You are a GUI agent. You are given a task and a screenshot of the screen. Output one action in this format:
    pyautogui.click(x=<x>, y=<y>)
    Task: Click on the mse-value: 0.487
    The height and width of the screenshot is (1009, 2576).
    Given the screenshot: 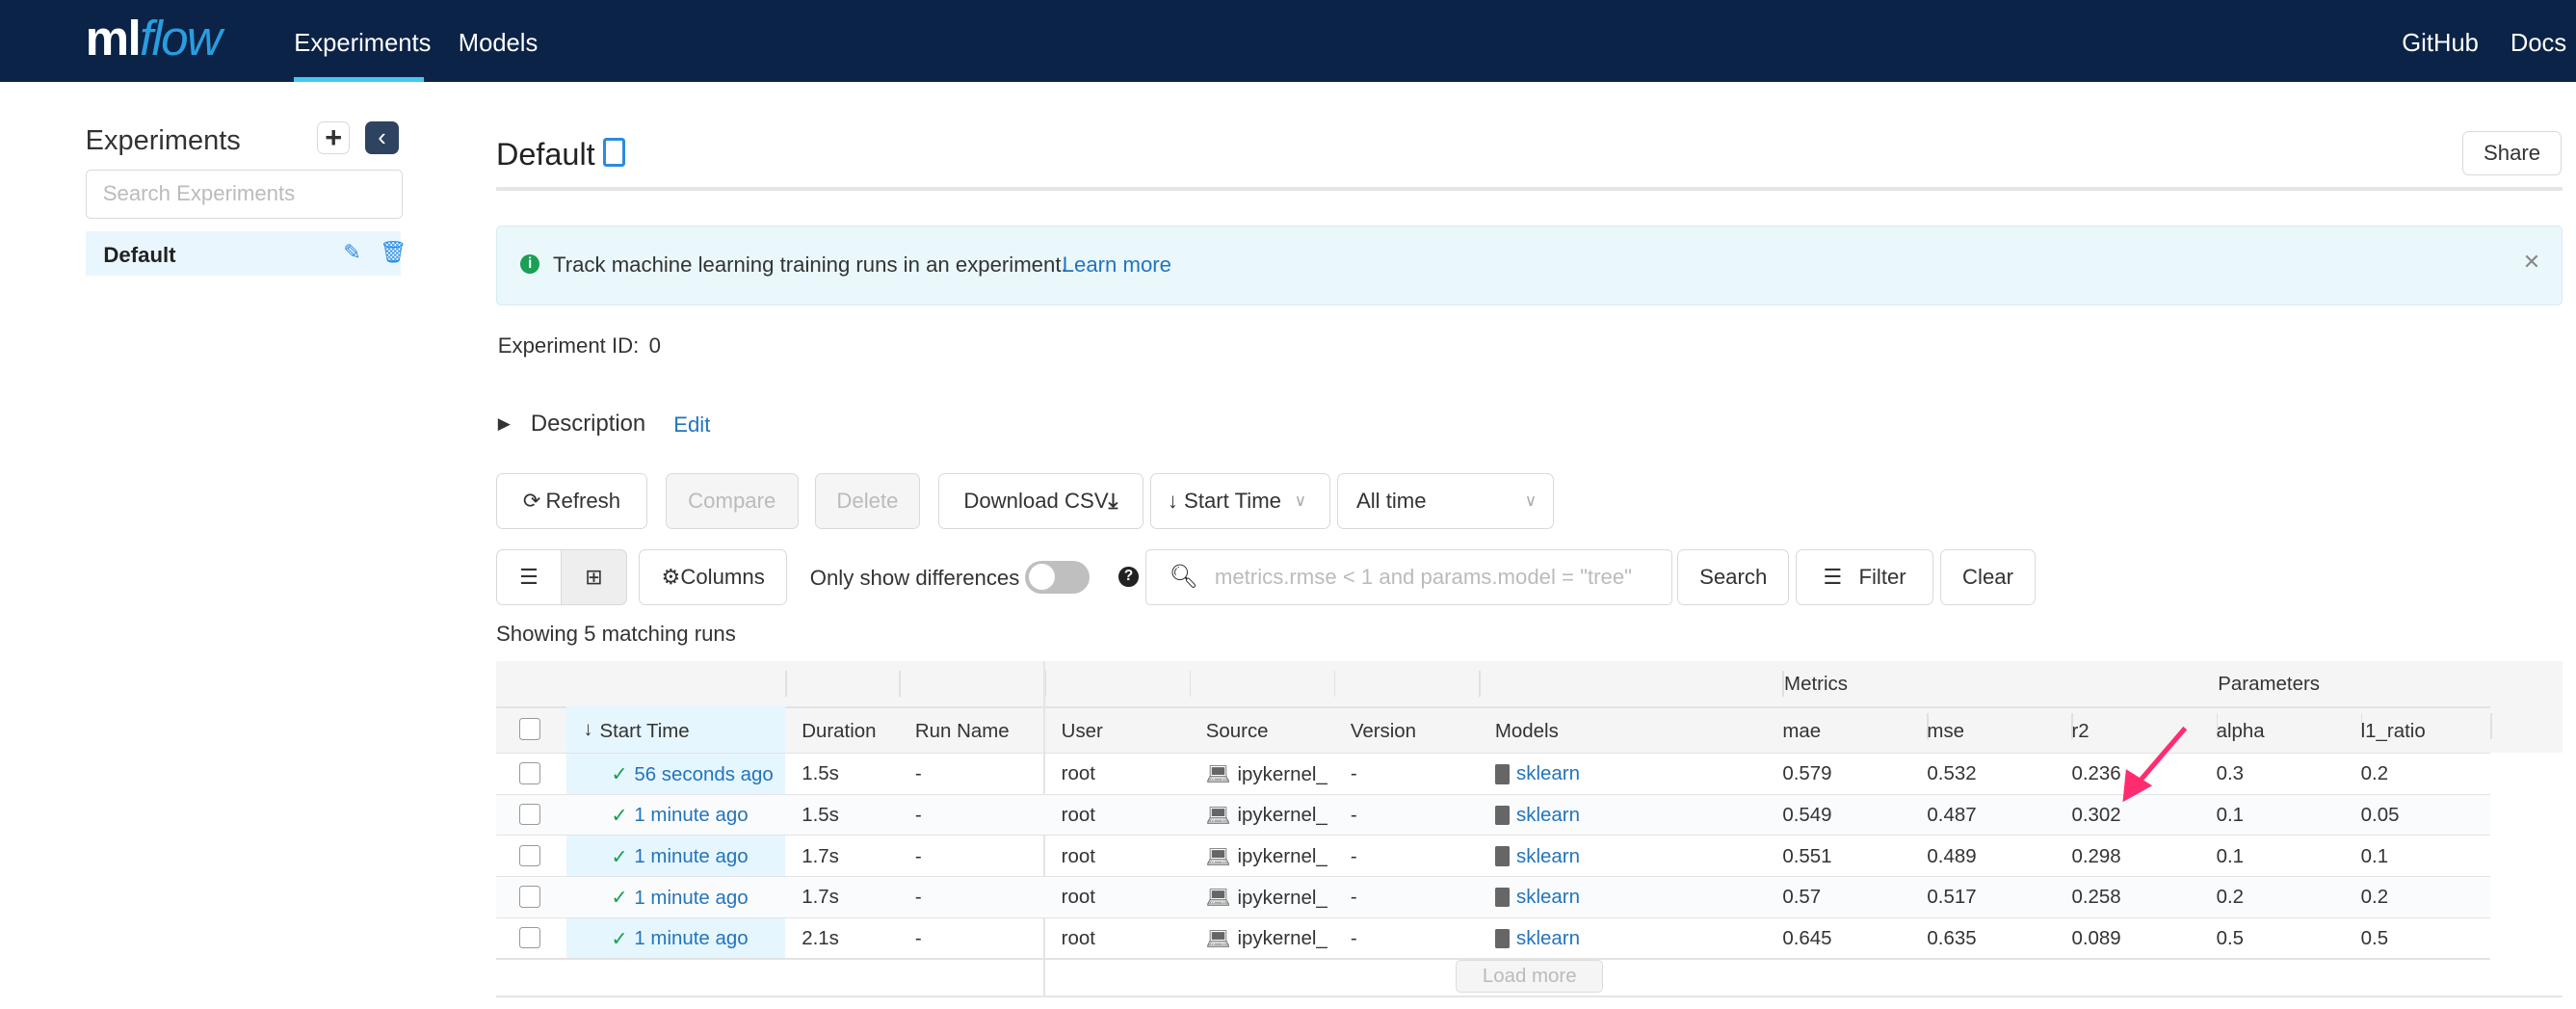 What is the action you would take?
    pyautogui.click(x=1952, y=814)
    